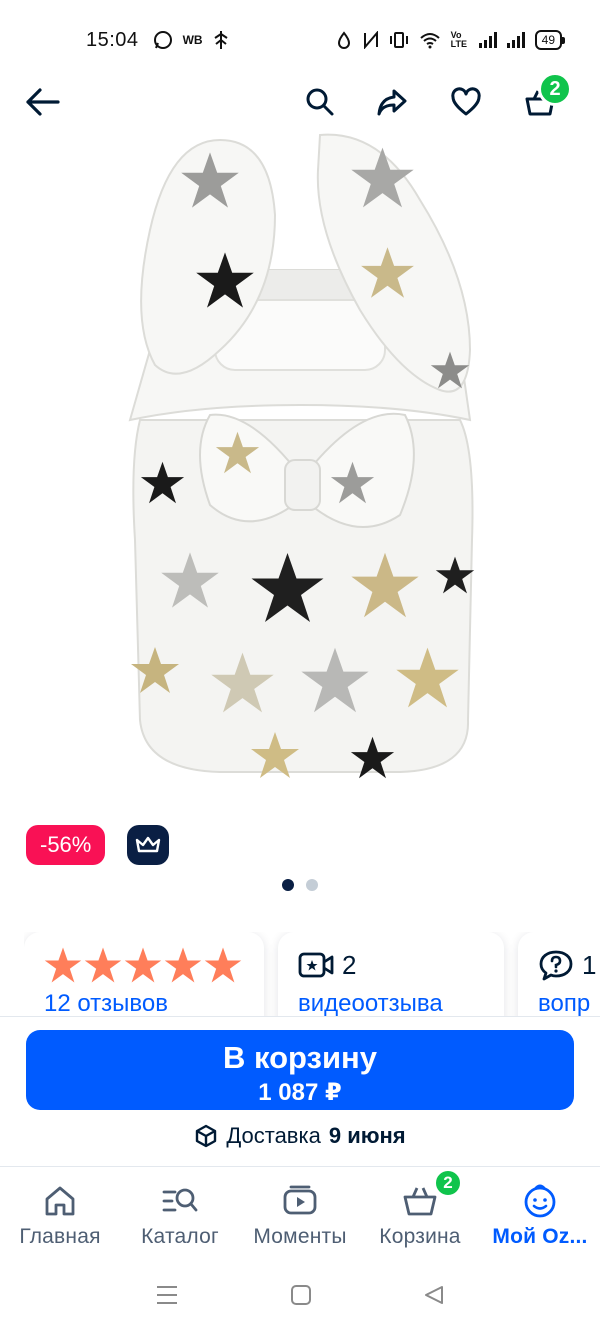 Image resolution: width=600 pixels, height=1332 pixels. What do you see at coordinates (192, 40) in the screenshot?
I see `wb-icon: WB` at bounding box center [192, 40].